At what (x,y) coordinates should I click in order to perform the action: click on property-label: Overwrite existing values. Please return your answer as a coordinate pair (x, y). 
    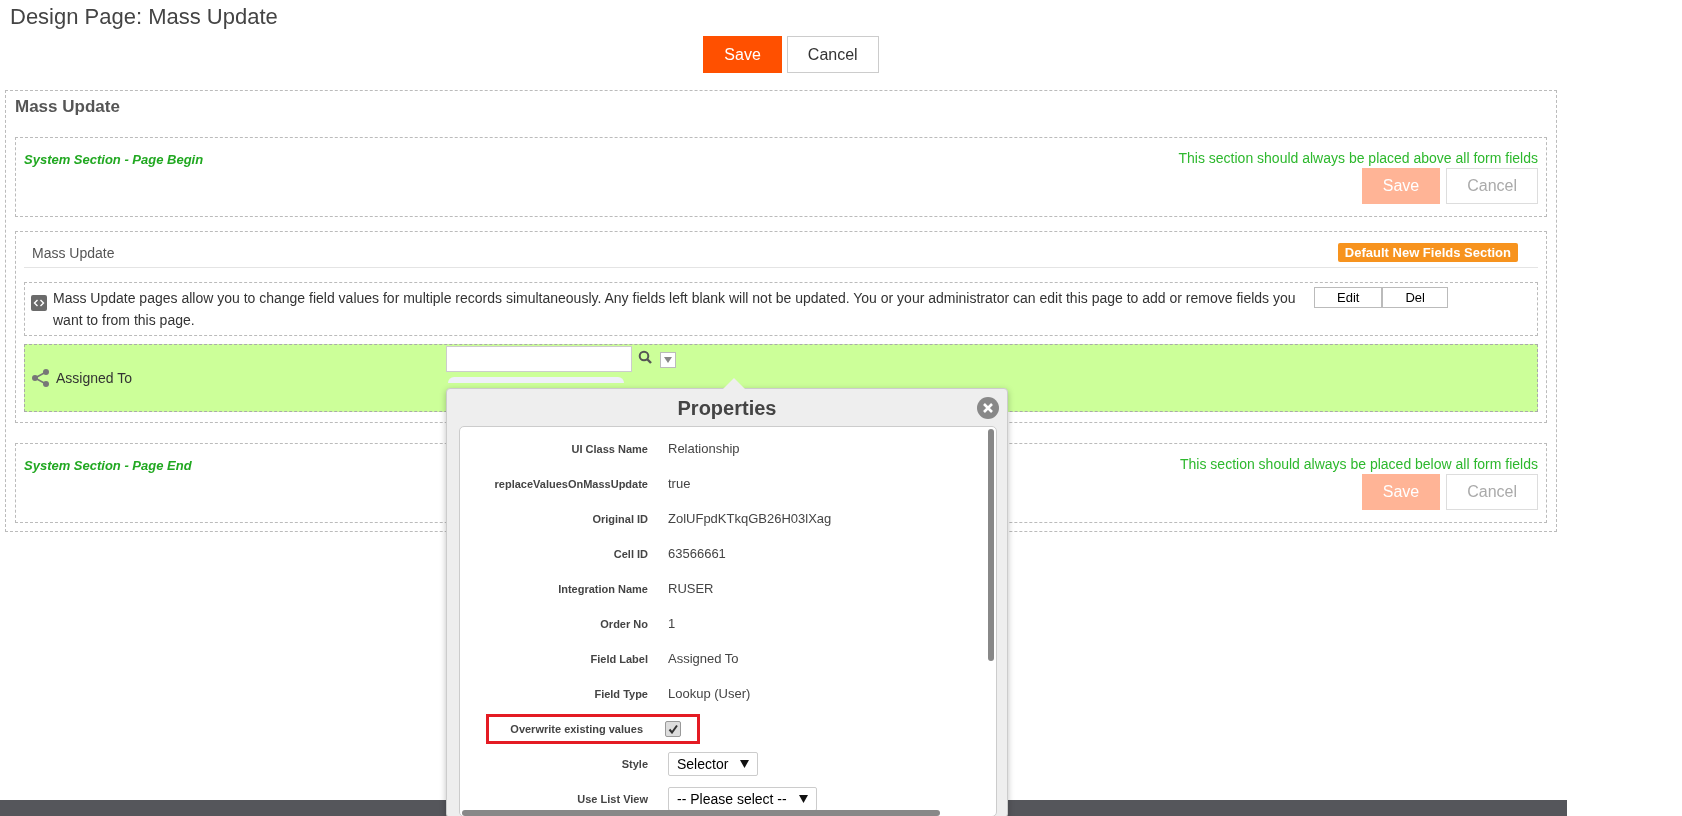
    Looking at the image, I should click on (576, 728).